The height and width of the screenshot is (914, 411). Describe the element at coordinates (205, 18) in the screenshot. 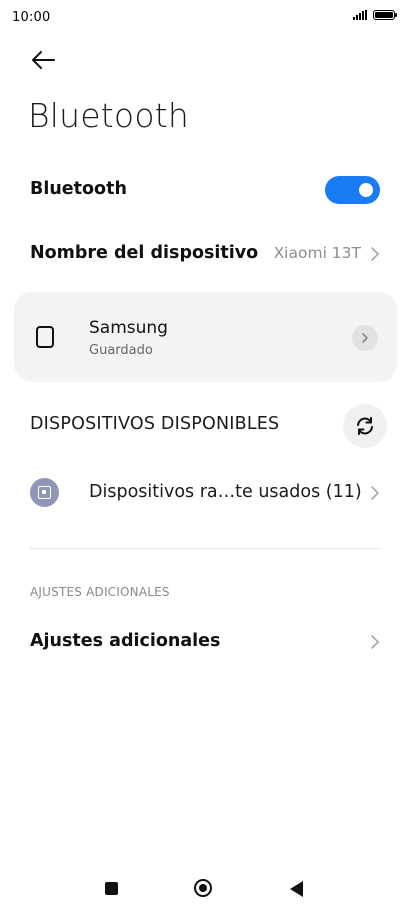

I see `status-bar: 10:00` at that location.